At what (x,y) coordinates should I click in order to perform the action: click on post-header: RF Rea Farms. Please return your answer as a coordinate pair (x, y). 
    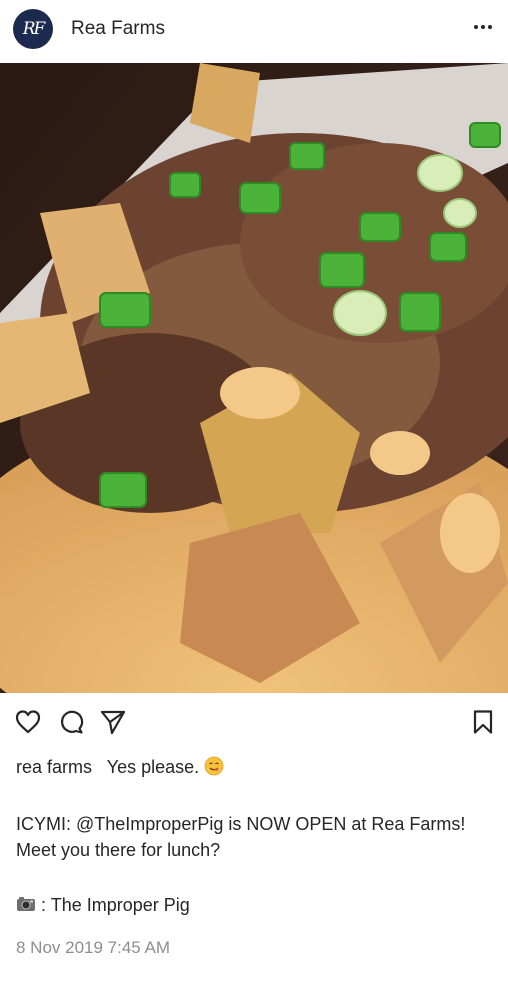
    Looking at the image, I should click on (254, 31).